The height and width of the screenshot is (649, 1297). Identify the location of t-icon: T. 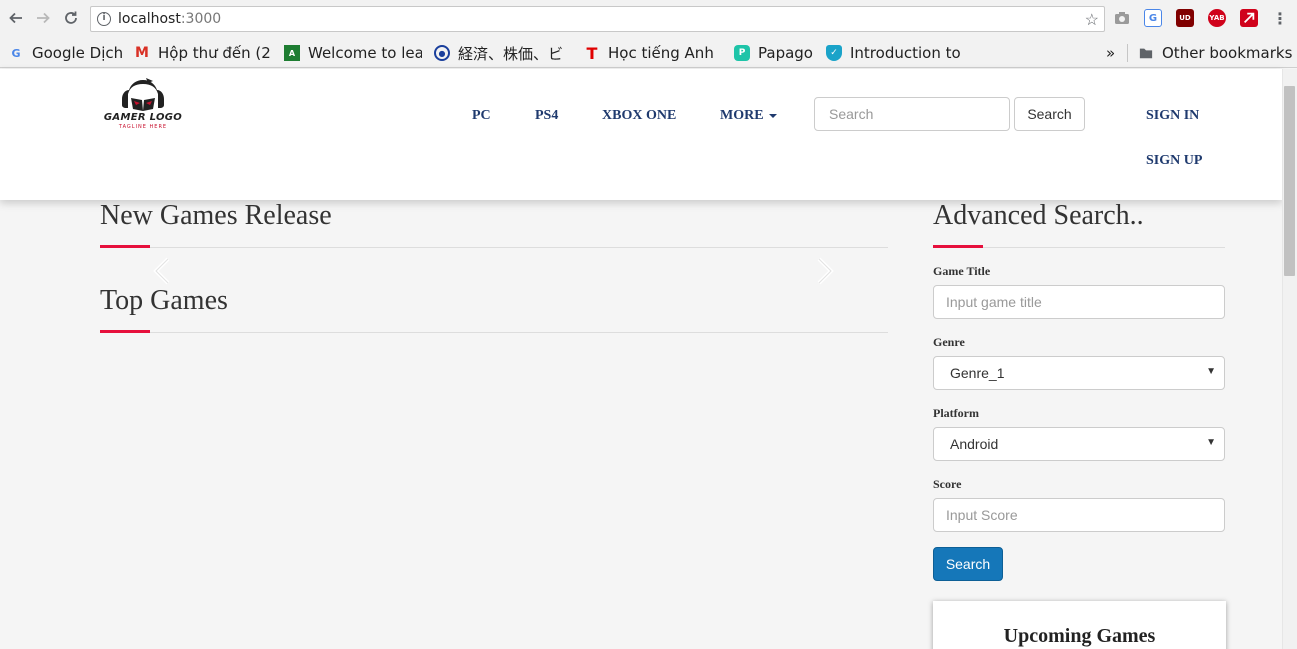
(592, 53).